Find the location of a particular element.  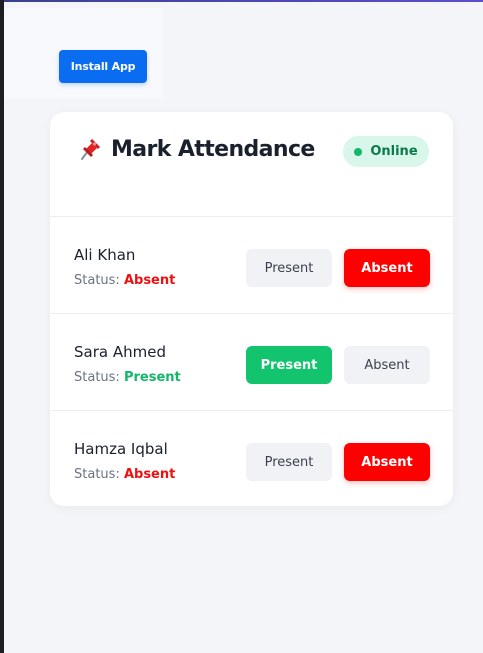

title-text: Mark Attendance is located at coordinates (213, 149).